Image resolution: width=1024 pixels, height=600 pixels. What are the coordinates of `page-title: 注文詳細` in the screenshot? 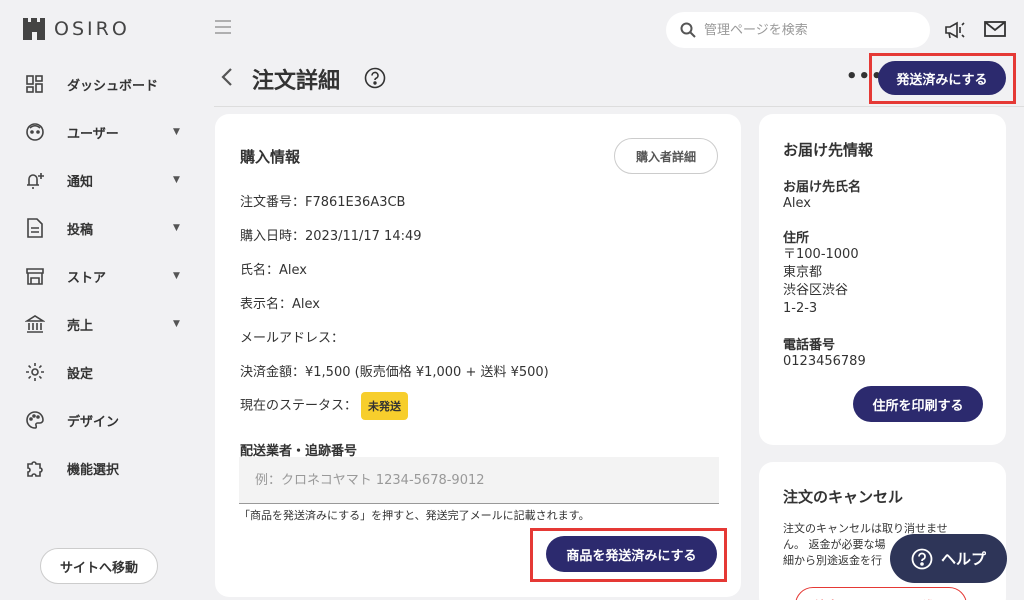 It's located at (296, 81).